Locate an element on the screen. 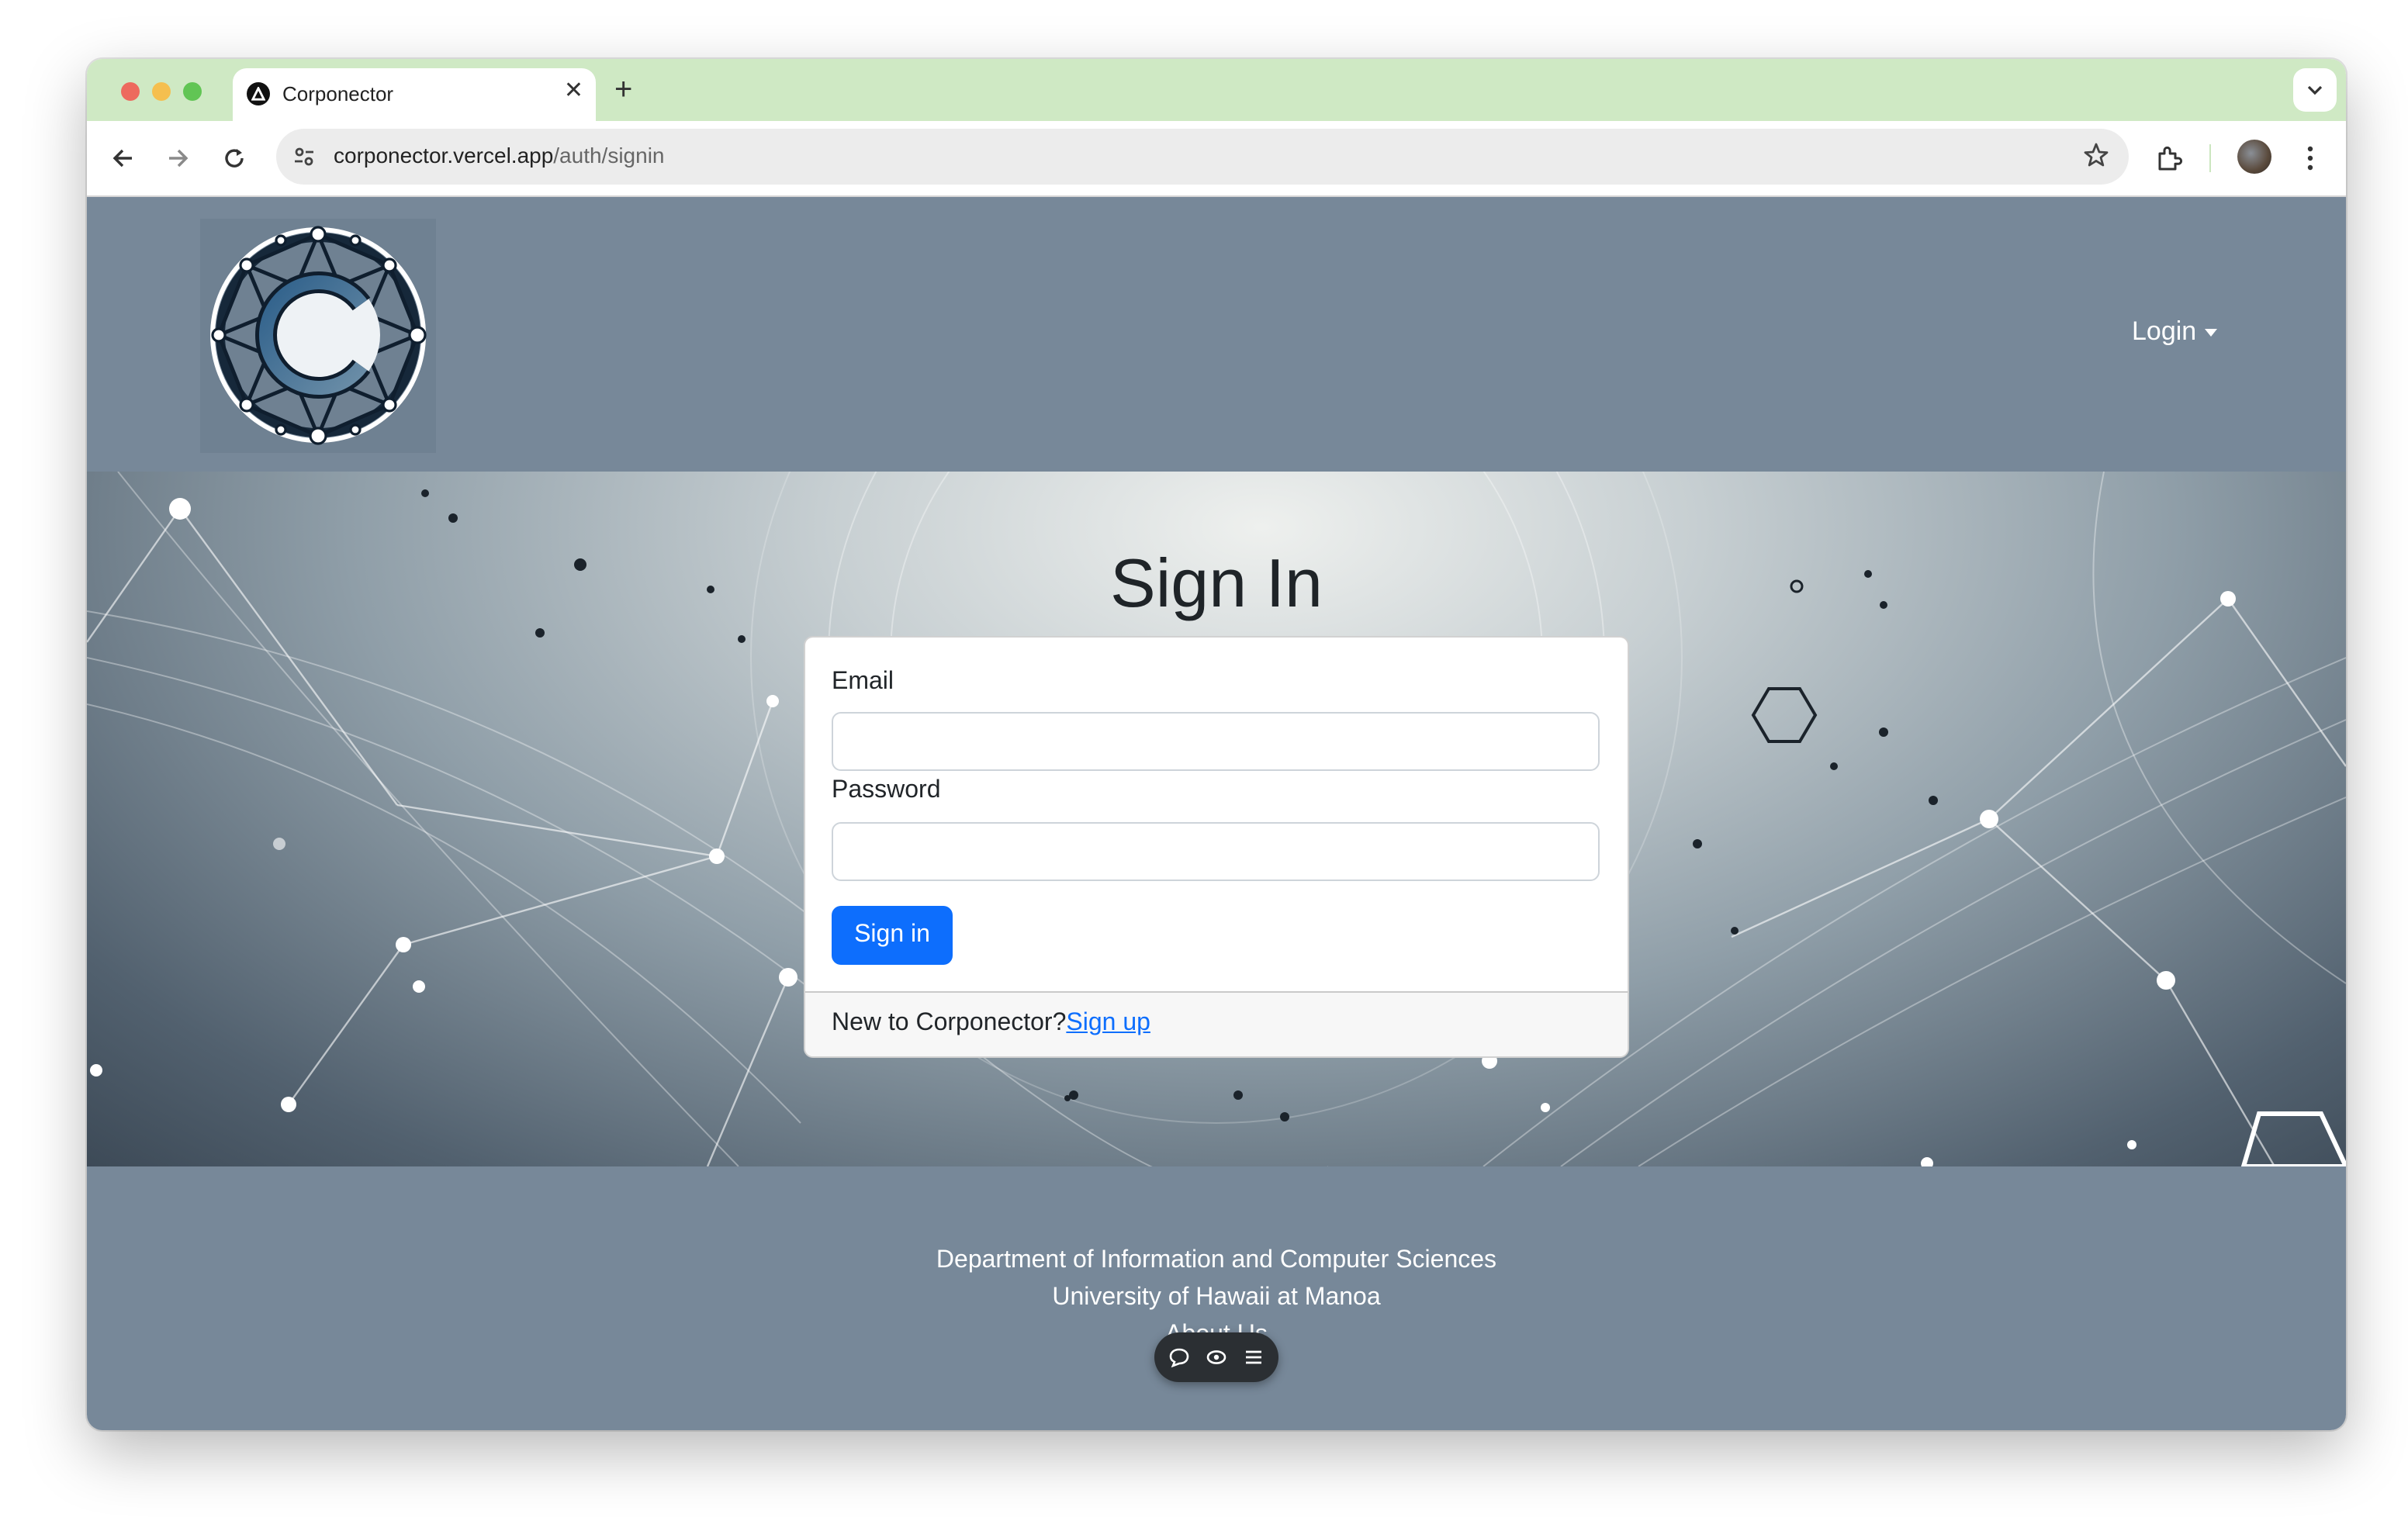 This screenshot has width=2408, height=1531. bookmark-star-icon is located at coordinates (2096, 159).